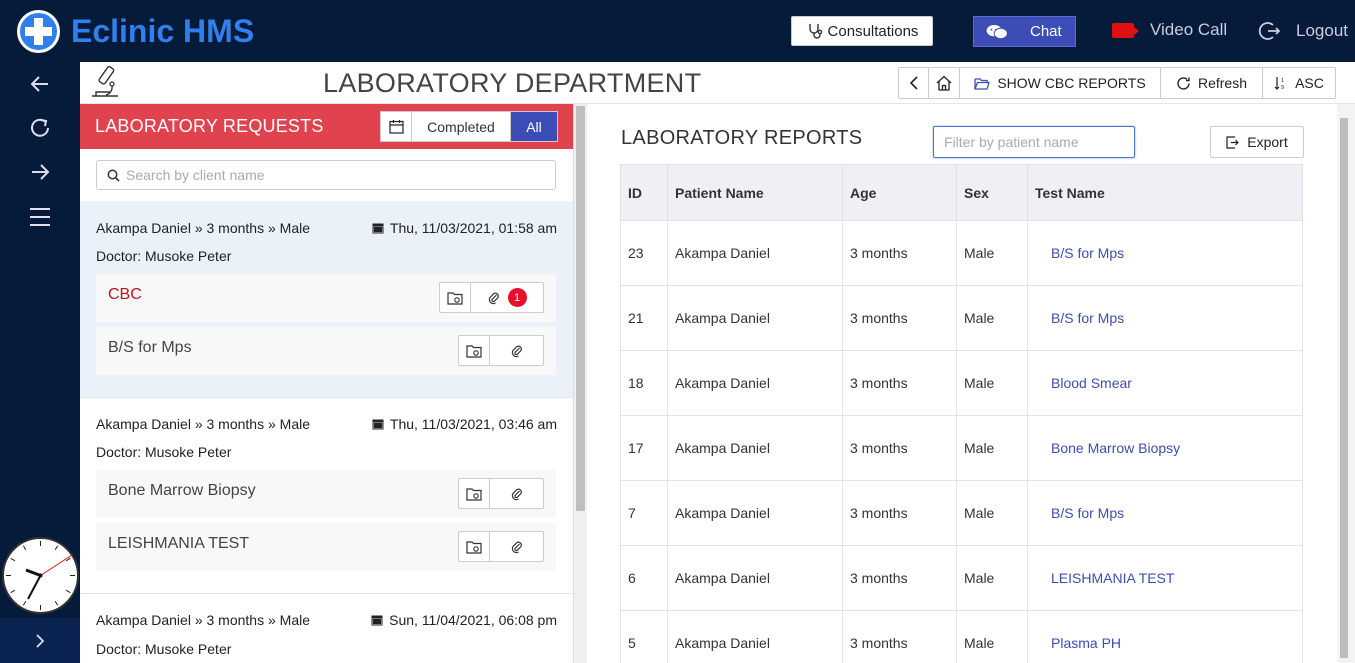 This screenshot has height=663, width=1355. I want to click on column-header-sex: Sex, so click(992, 192).